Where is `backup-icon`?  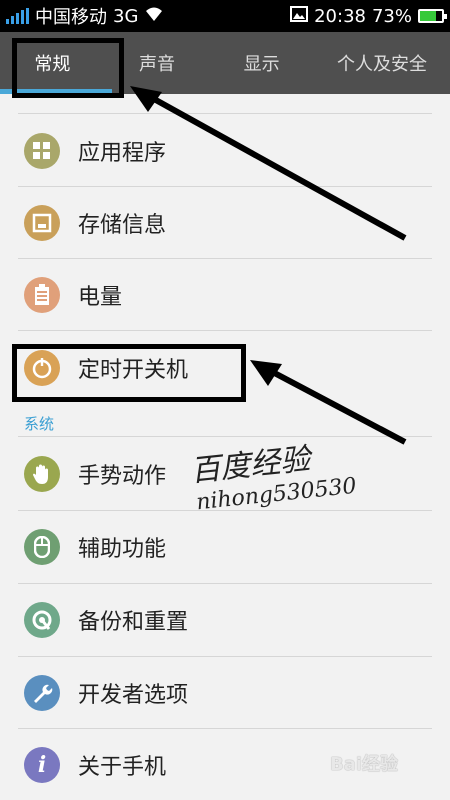
backup-icon is located at coordinates (42, 620).